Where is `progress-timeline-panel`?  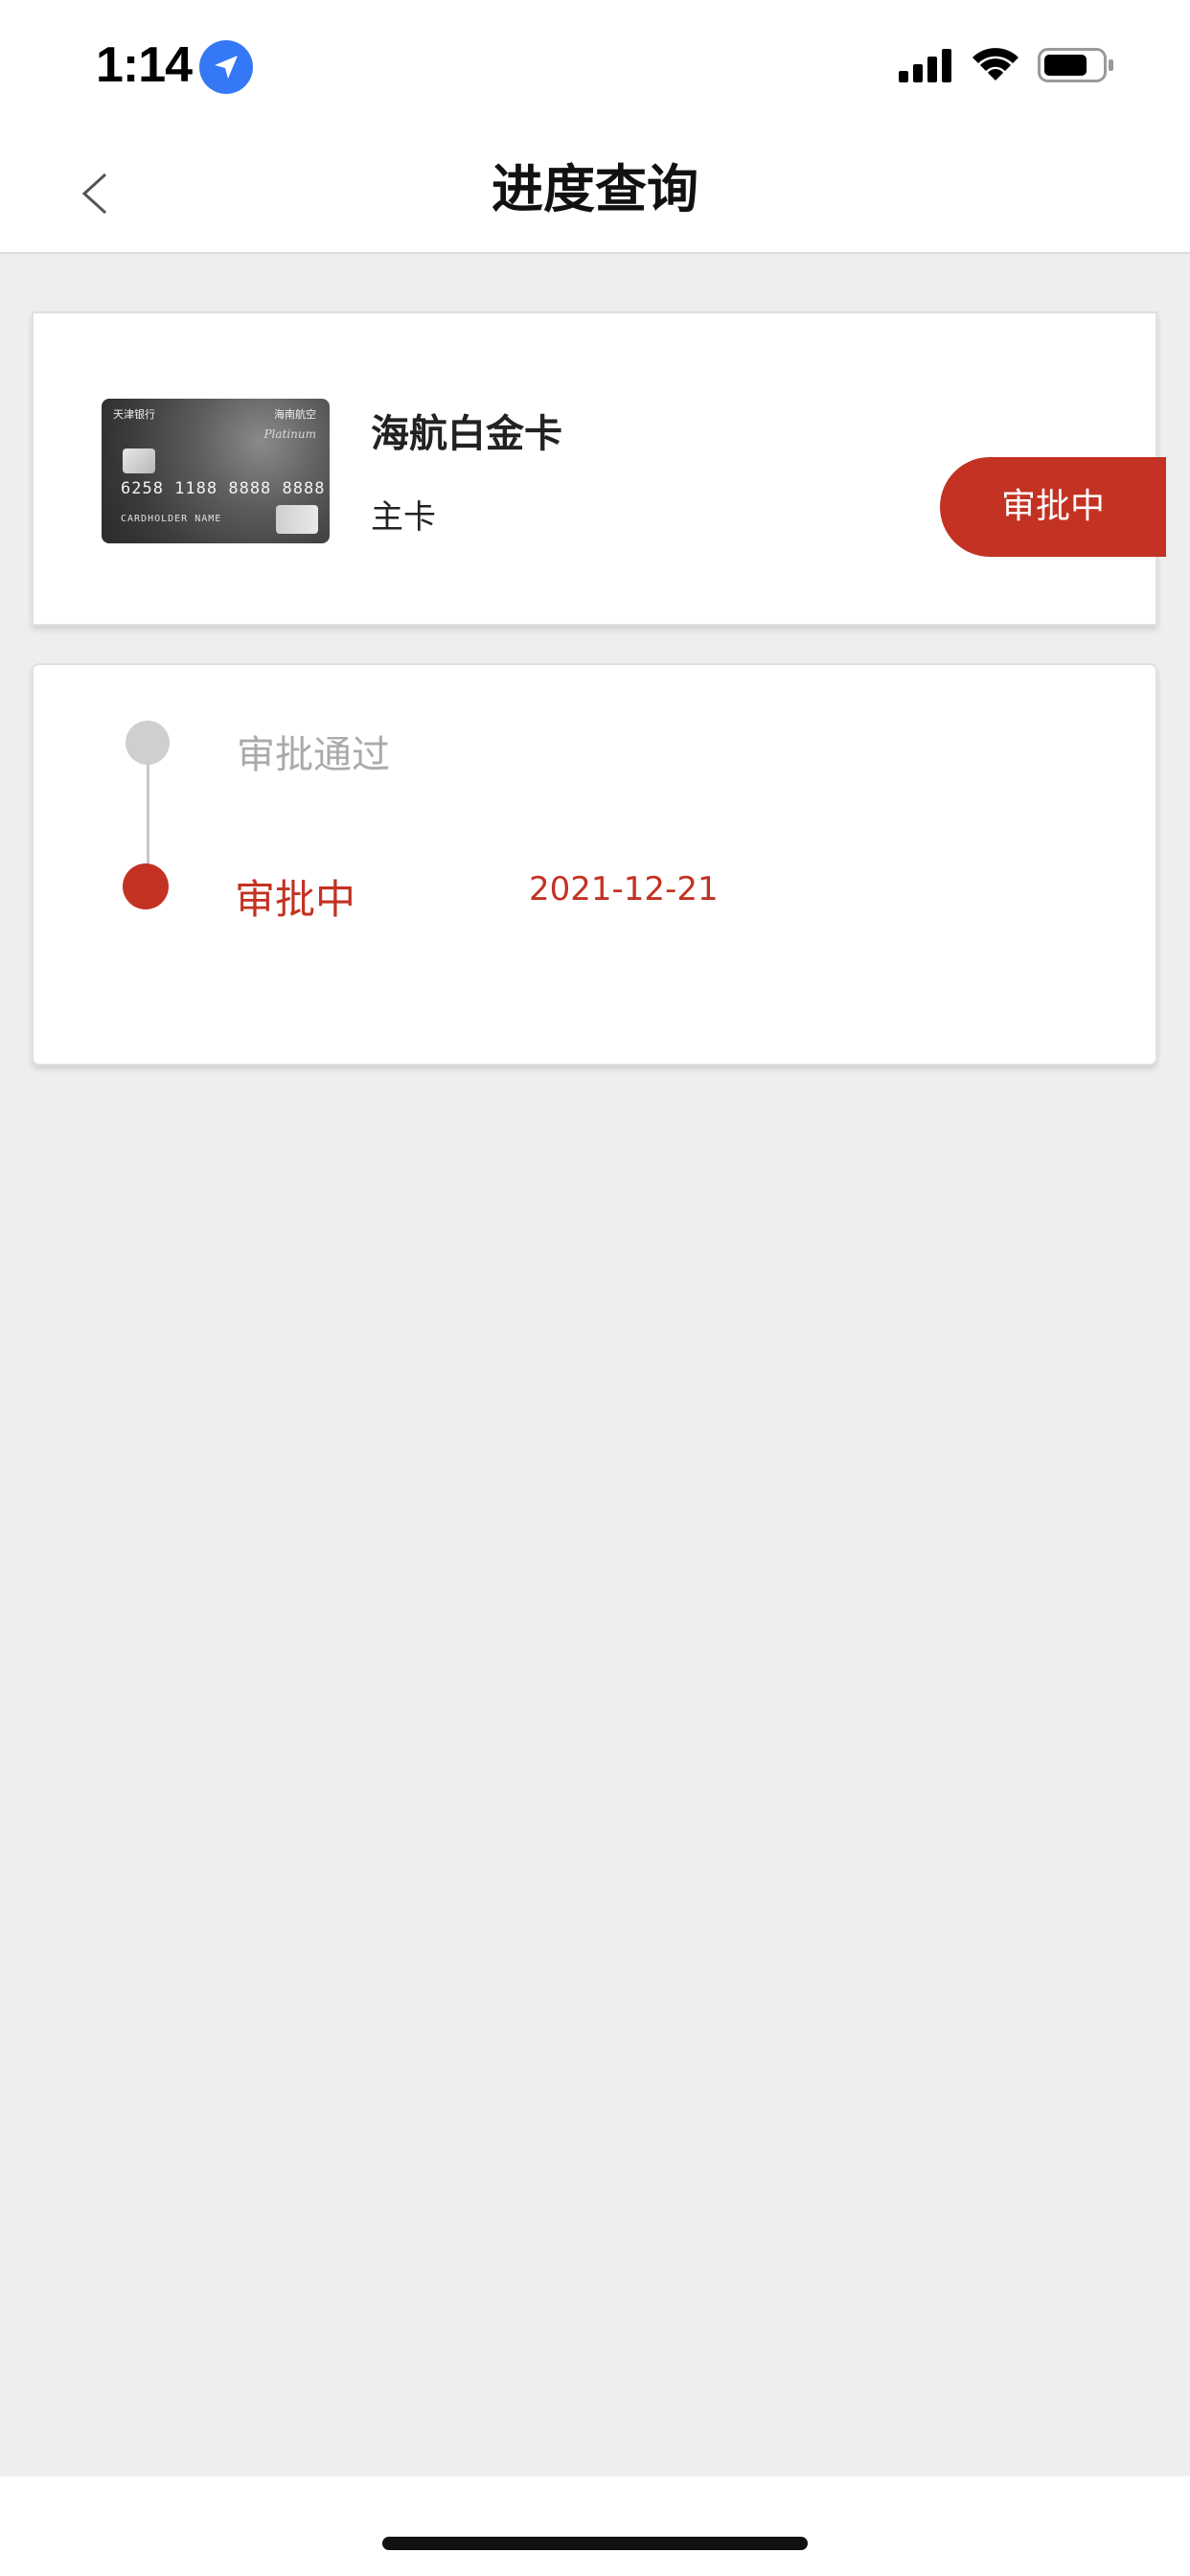 progress-timeline-panel is located at coordinates (594, 864).